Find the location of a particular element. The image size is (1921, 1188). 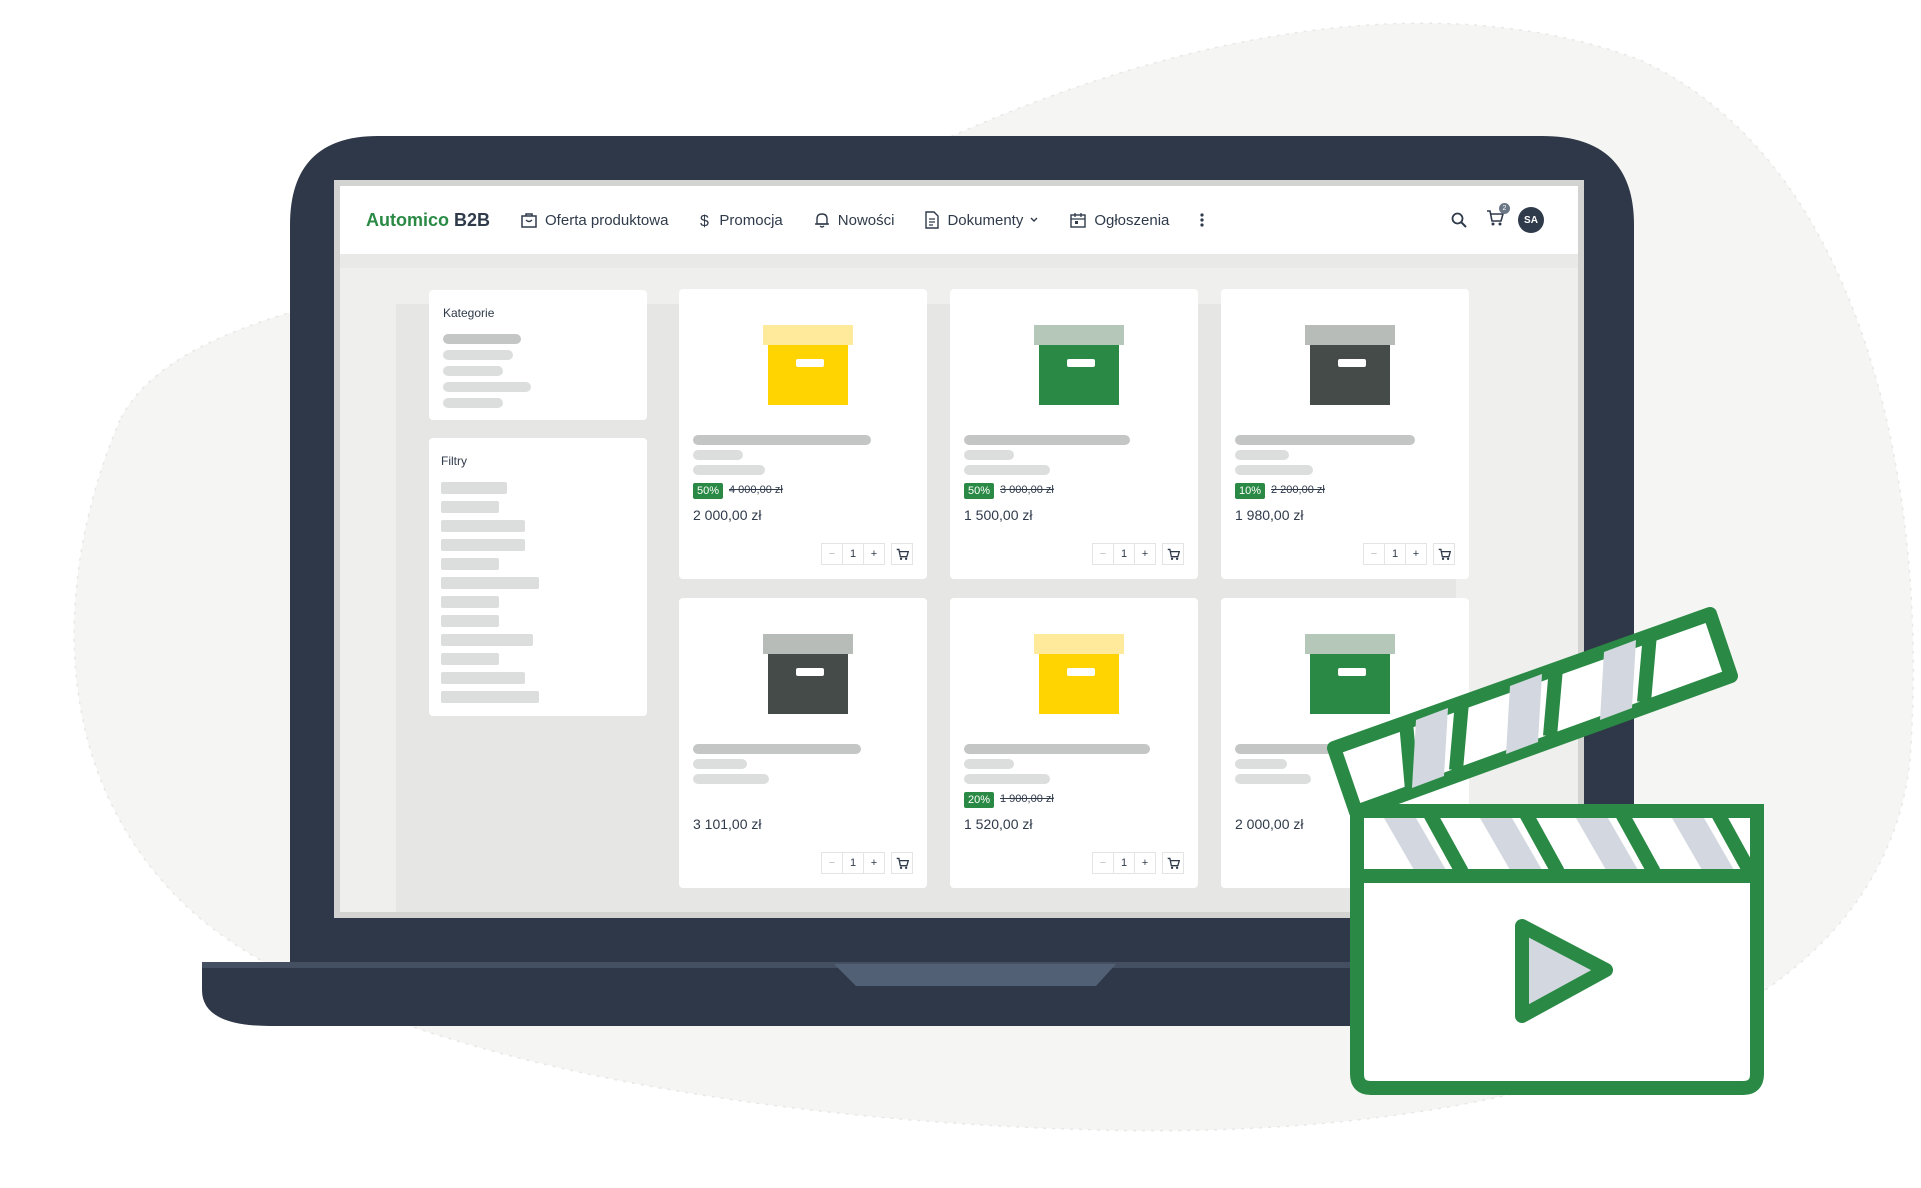

dollar-icon: $ is located at coordinates (704, 221).